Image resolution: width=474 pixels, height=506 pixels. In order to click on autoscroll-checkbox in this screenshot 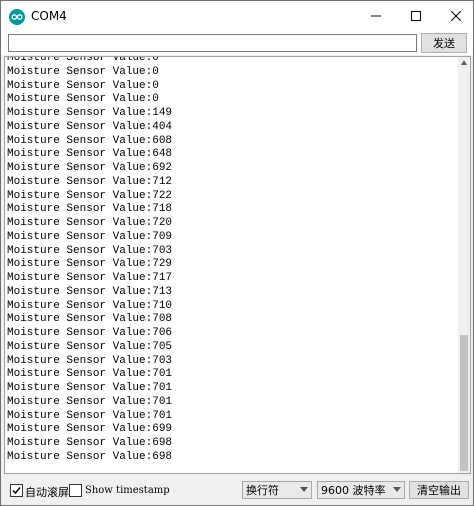, I will do `click(16, 490)`.